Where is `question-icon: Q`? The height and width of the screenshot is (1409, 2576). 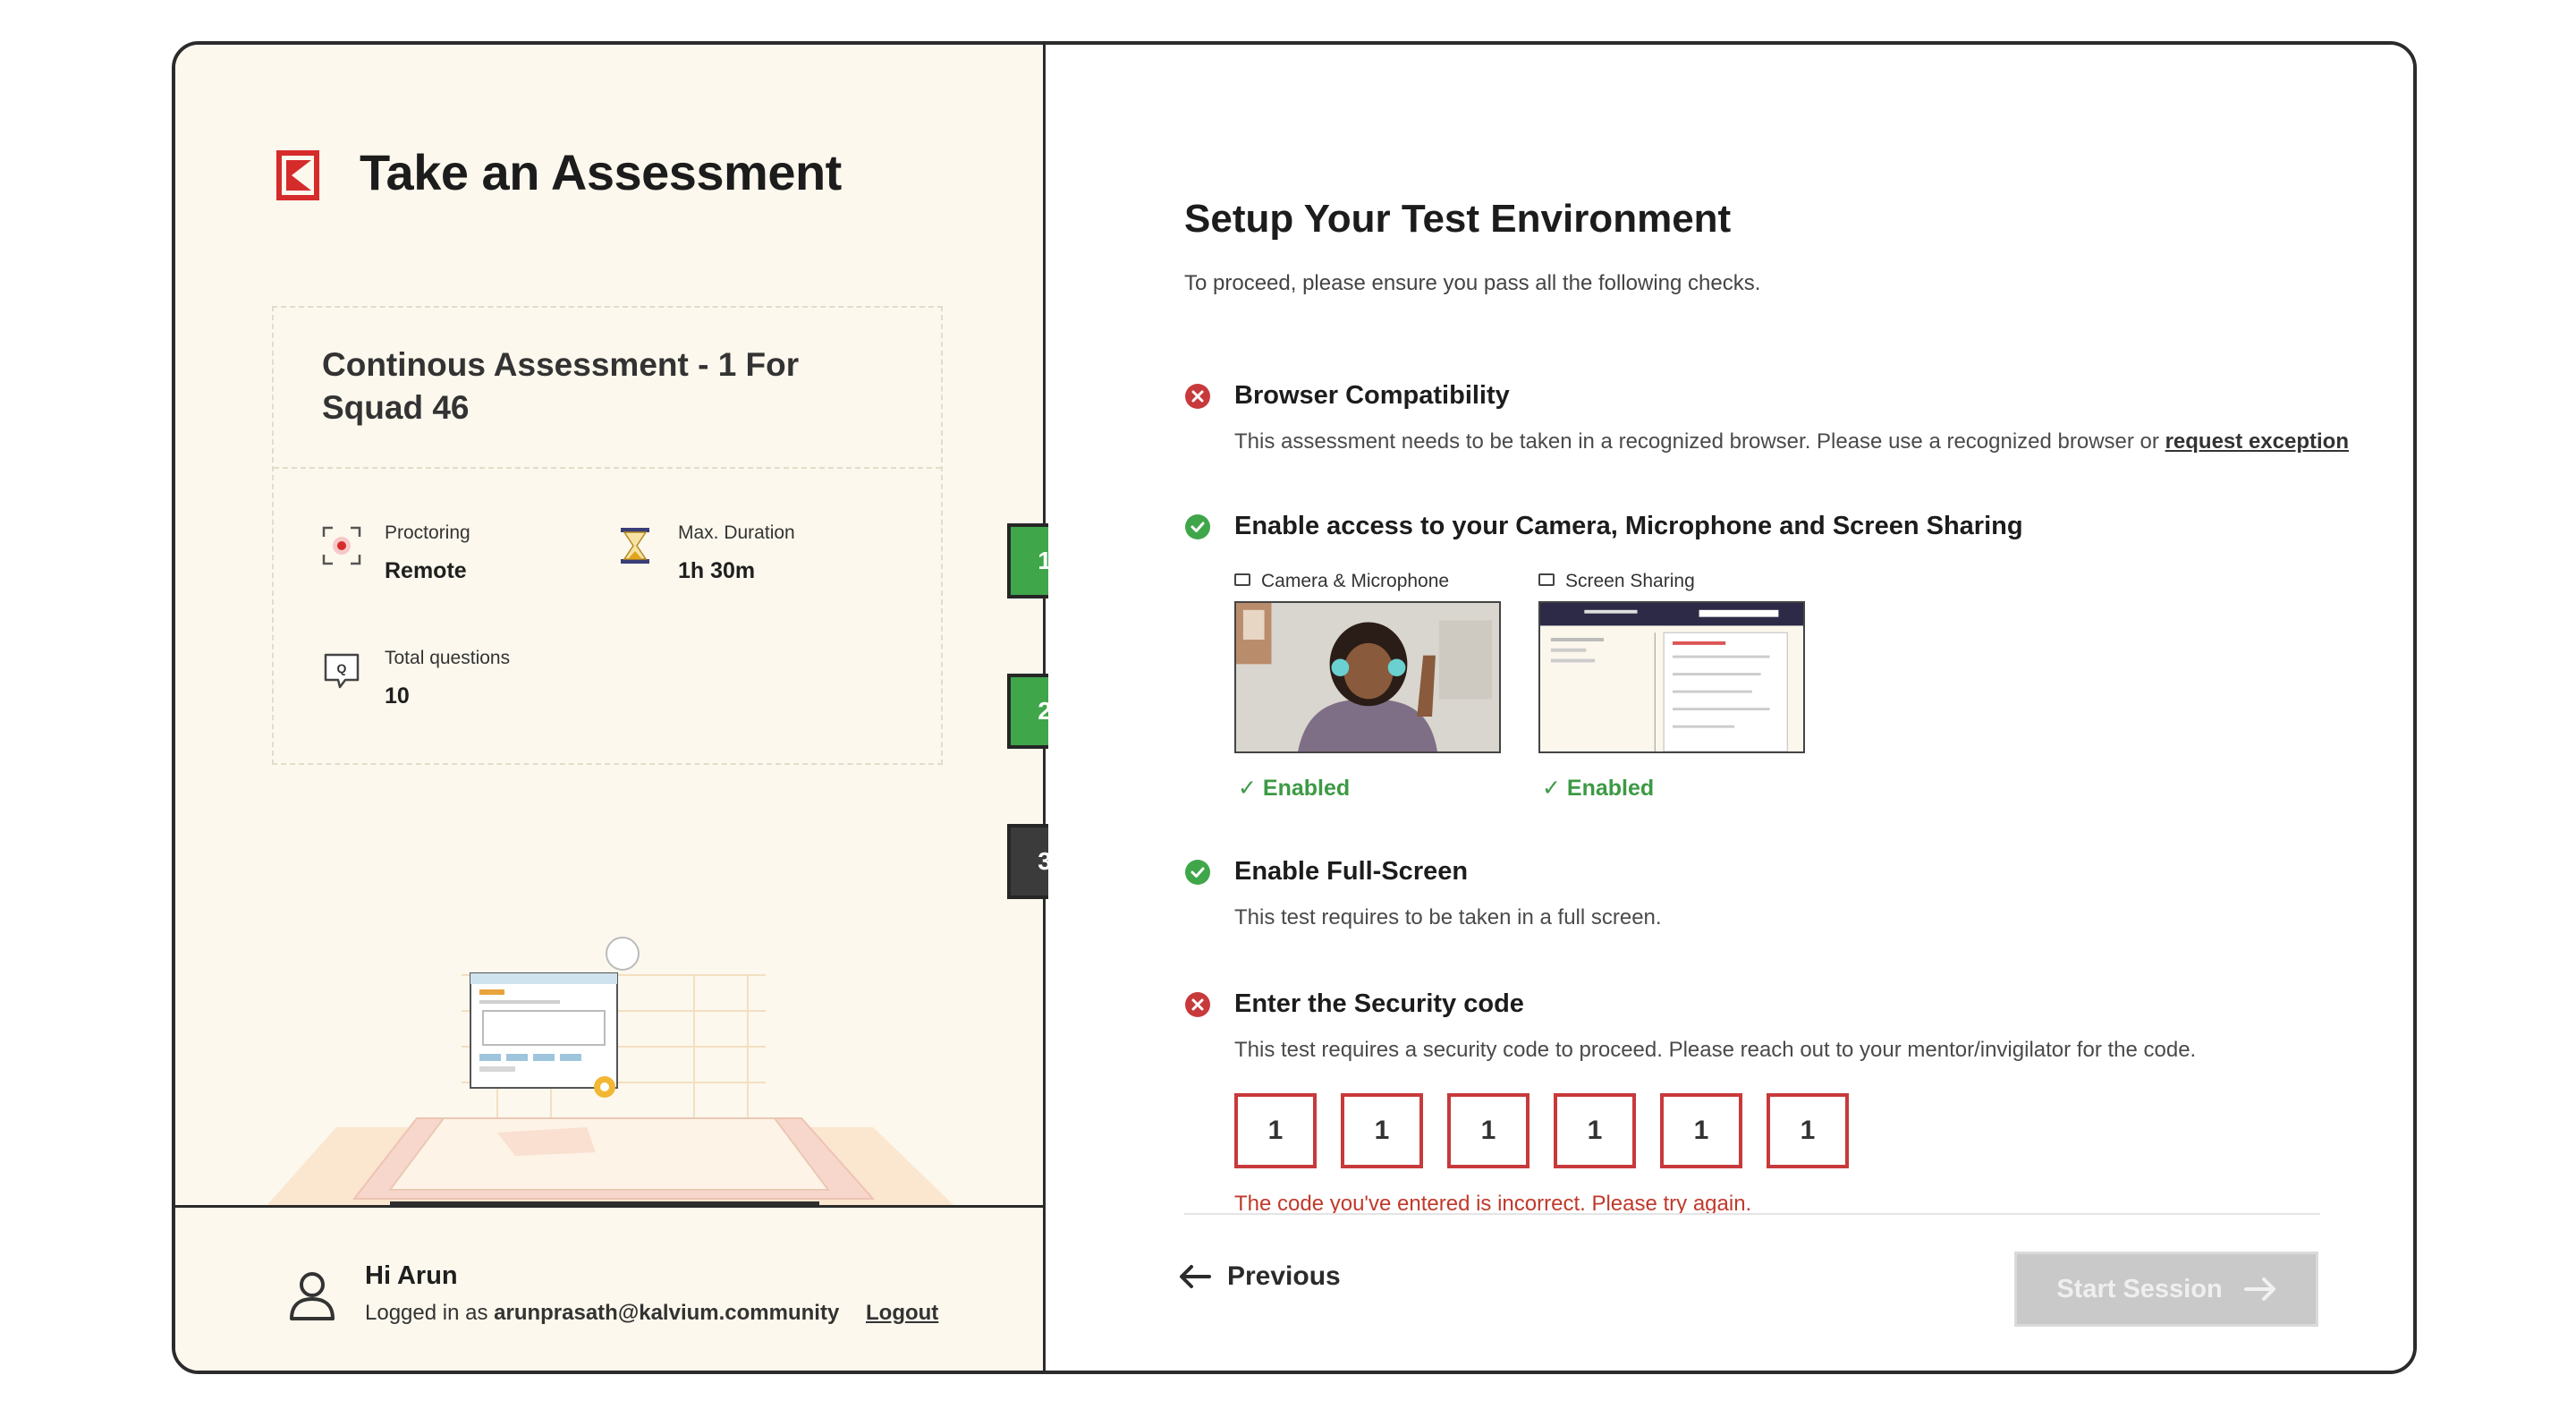 question-icon: Q is located at coordinates (342, 671).